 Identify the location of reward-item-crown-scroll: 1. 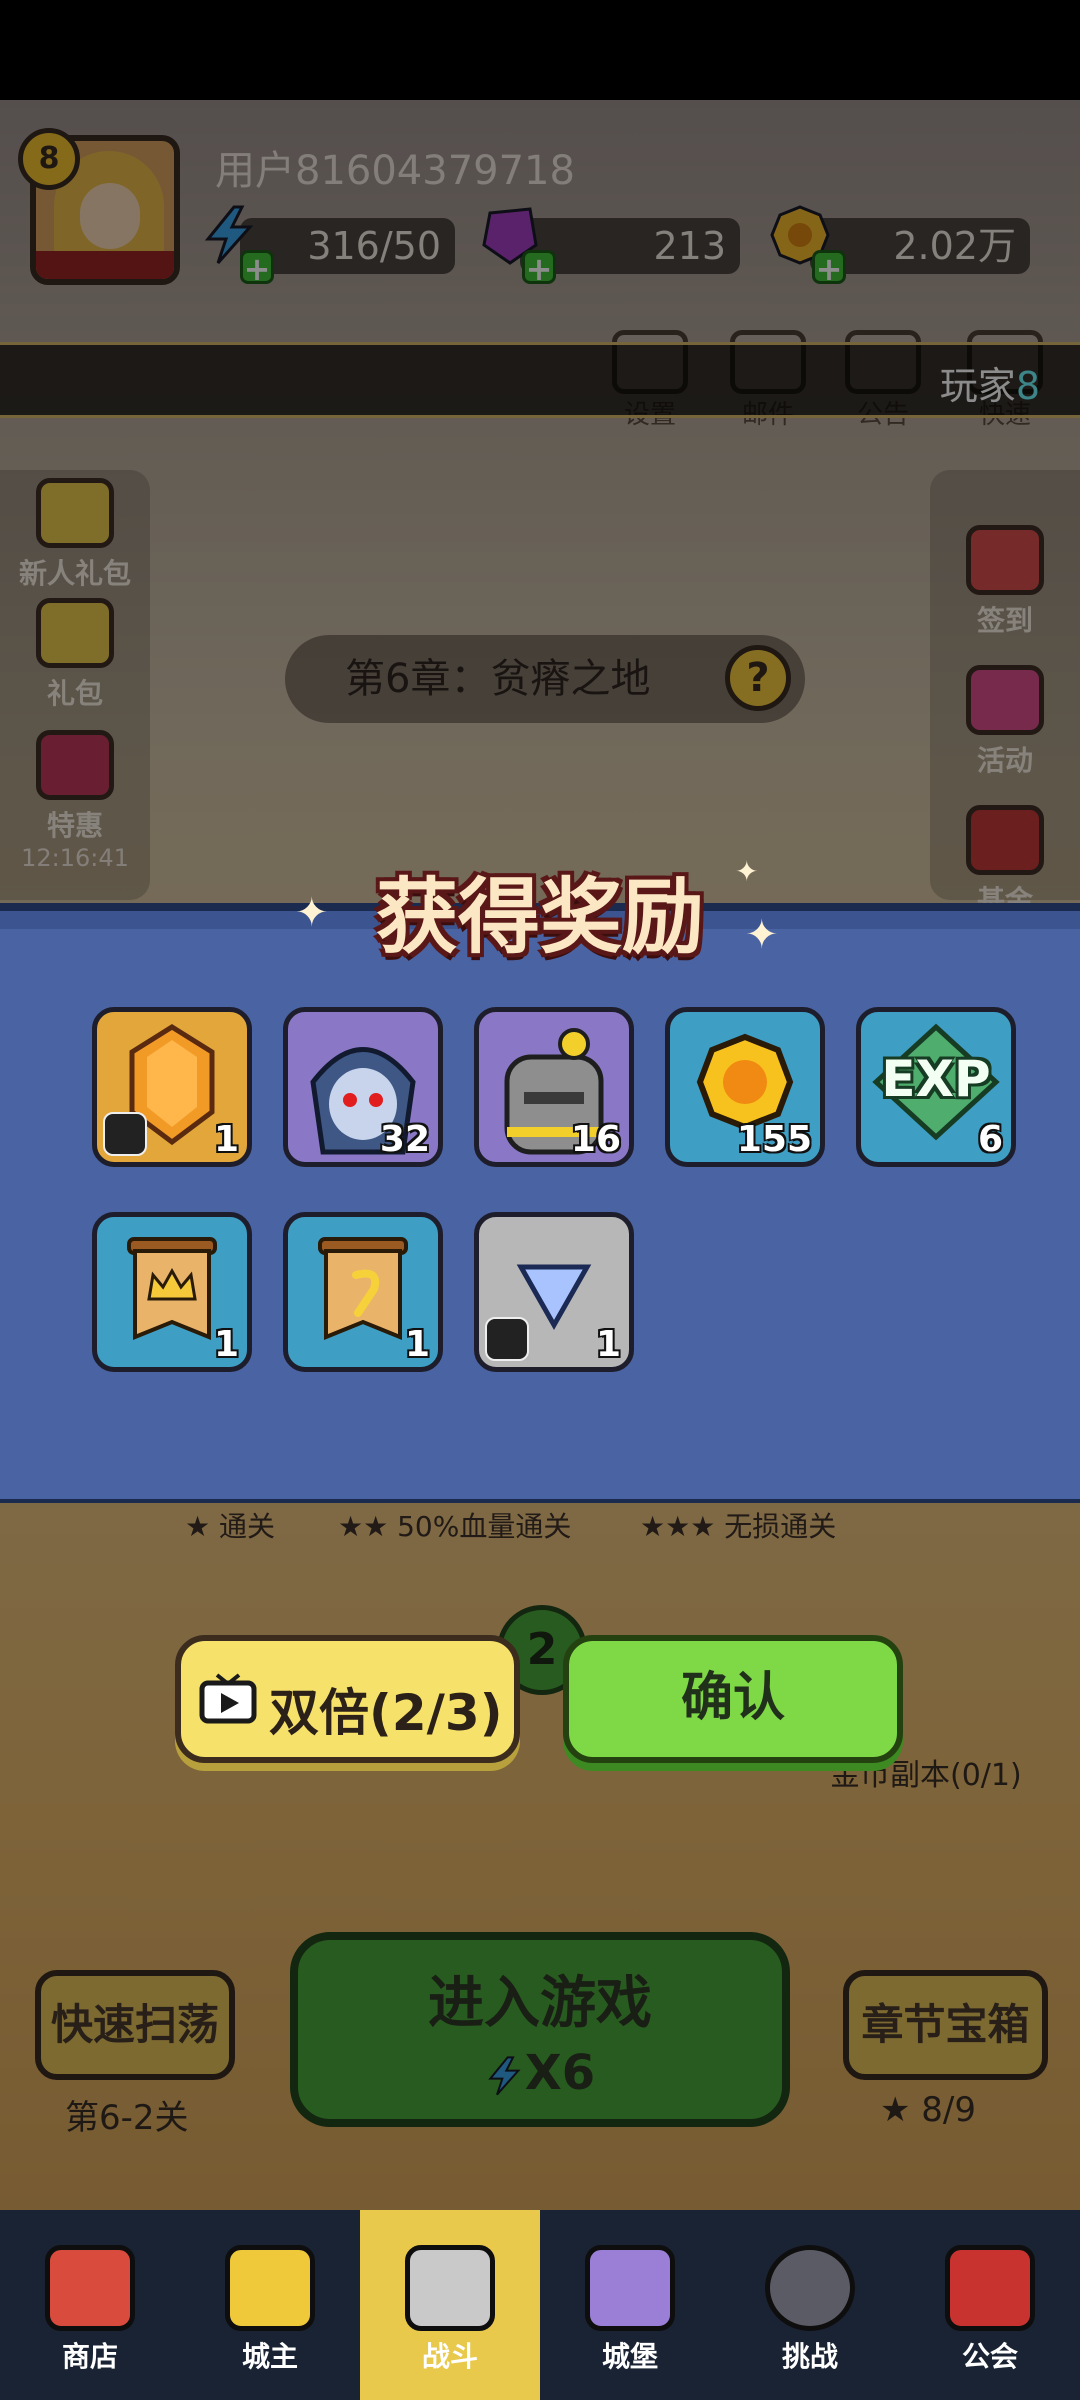
(172, 1292).